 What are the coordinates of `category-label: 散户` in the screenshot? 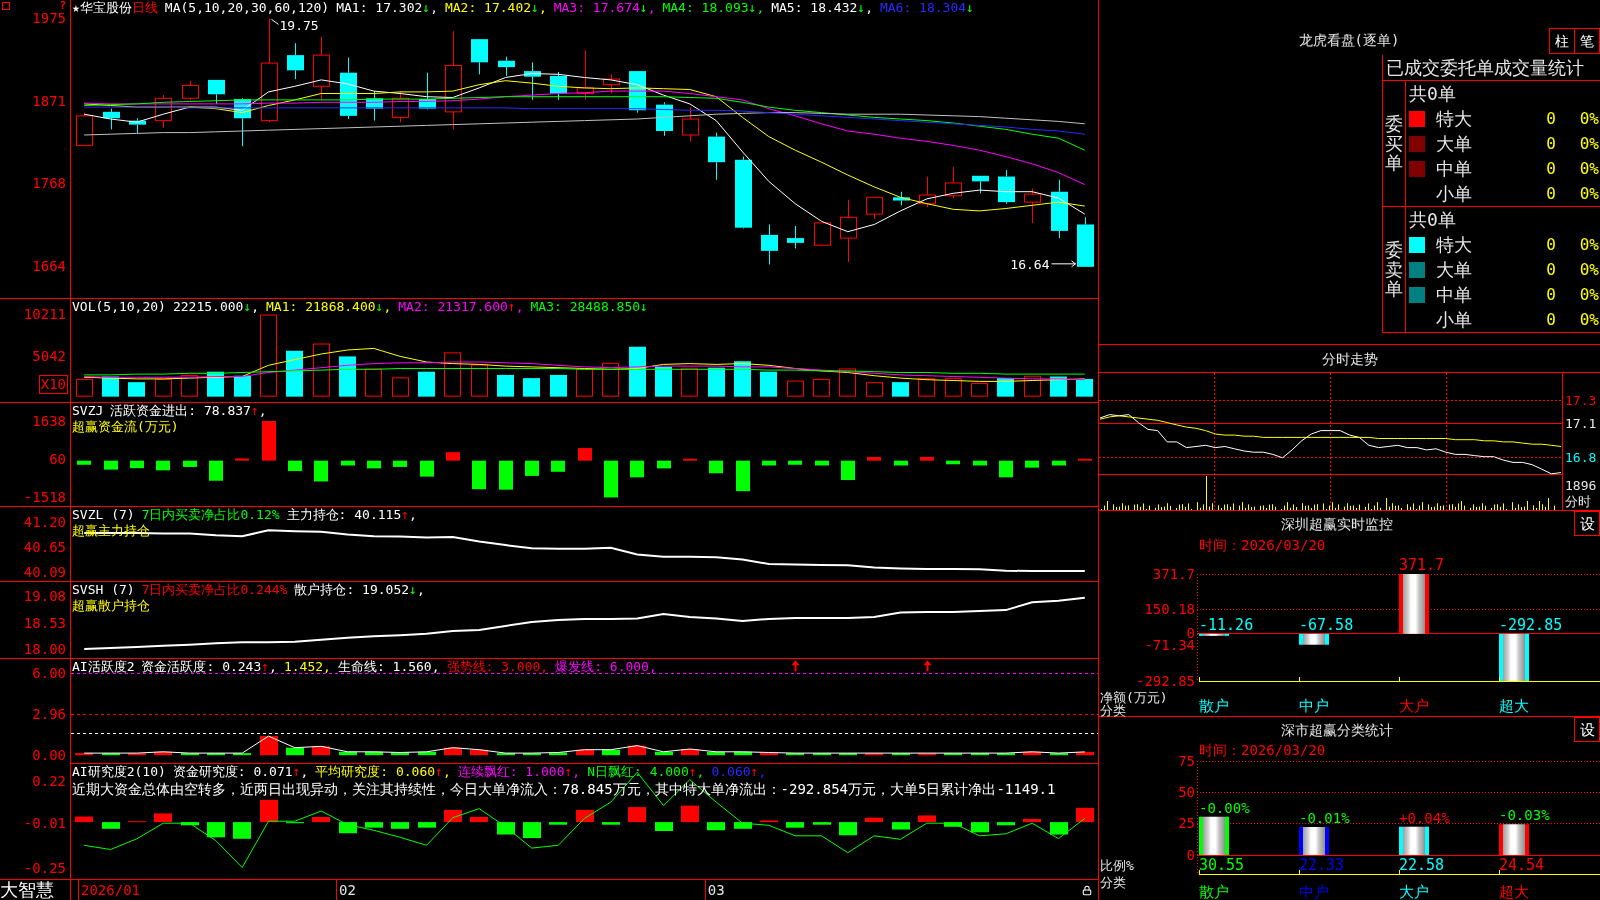 It's located at (1214, 891).